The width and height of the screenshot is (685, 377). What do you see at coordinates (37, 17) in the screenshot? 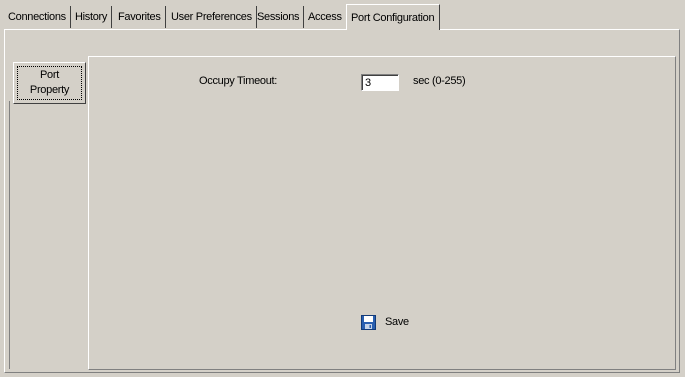
I see `tab-connections: Connections` at bounding box center [37, 17].